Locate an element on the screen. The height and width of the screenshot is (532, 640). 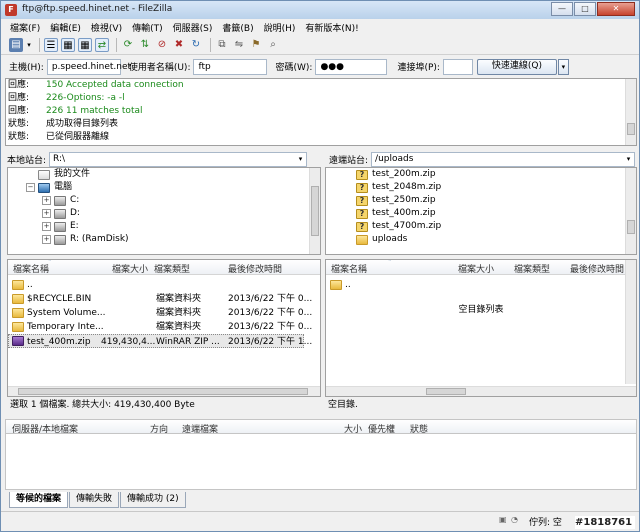
tree-item: uploads is located at coordinates (398, 239).